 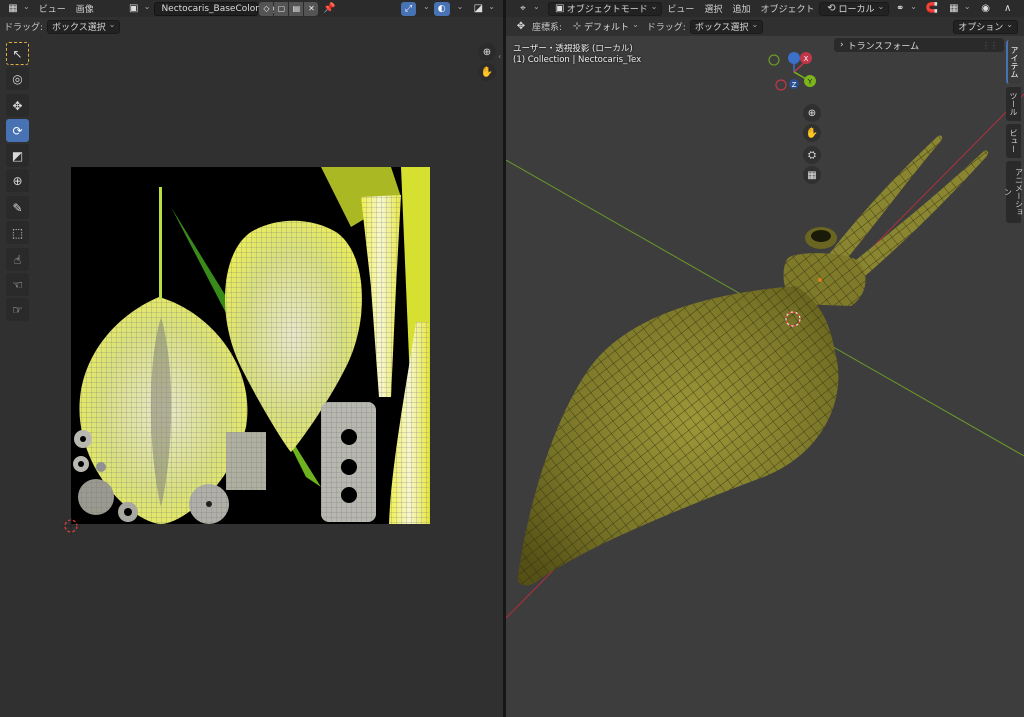 I want to click on uv-sync-button: ⤢, so click(x=408, y=8).